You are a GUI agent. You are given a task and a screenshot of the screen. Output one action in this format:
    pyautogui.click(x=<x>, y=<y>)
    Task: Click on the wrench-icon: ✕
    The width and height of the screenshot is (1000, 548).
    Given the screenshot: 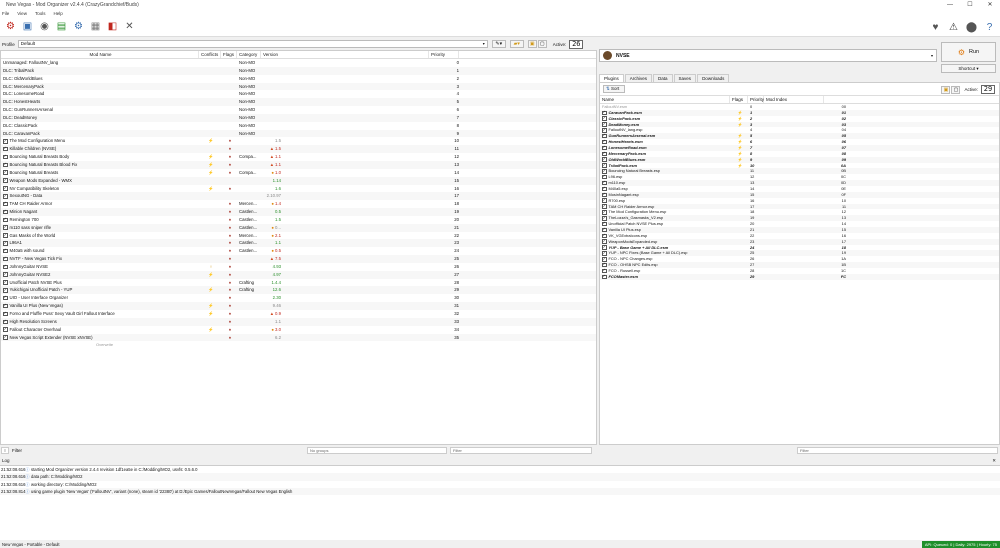 What is the action you would take?
    pyautogui.click(x=129, y=26)
    